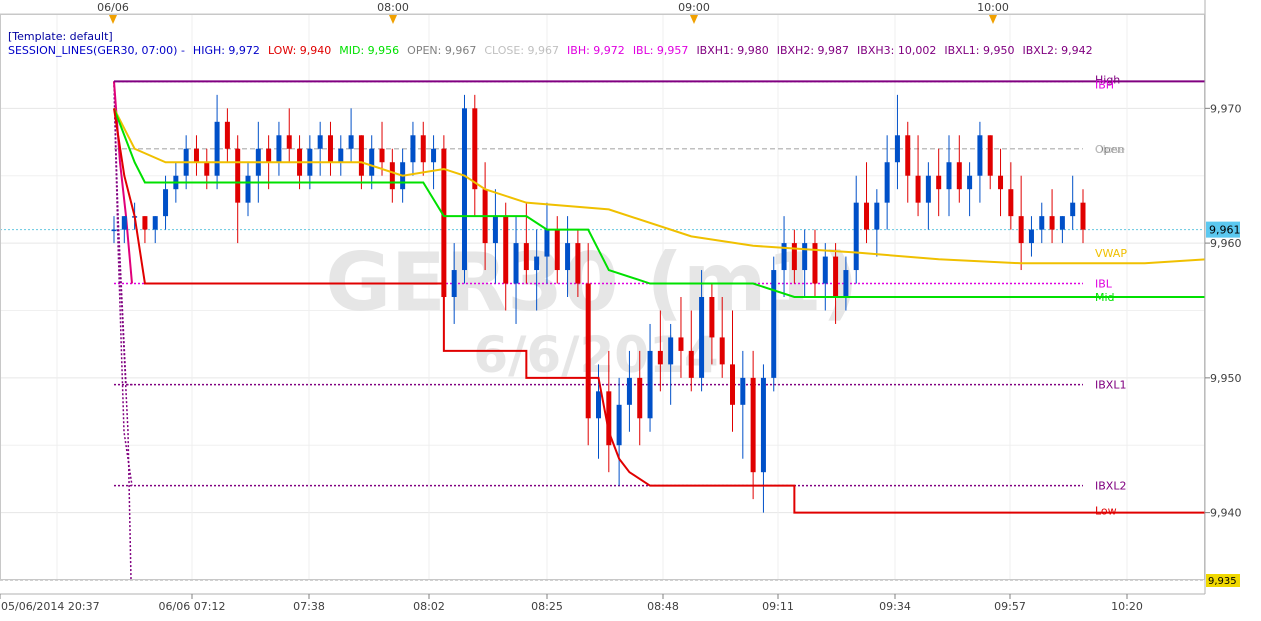 Image resolution: width=1261 pixels, height=621 pixels. I want to click on time-tick-label: 09:11, so click(778, 606).